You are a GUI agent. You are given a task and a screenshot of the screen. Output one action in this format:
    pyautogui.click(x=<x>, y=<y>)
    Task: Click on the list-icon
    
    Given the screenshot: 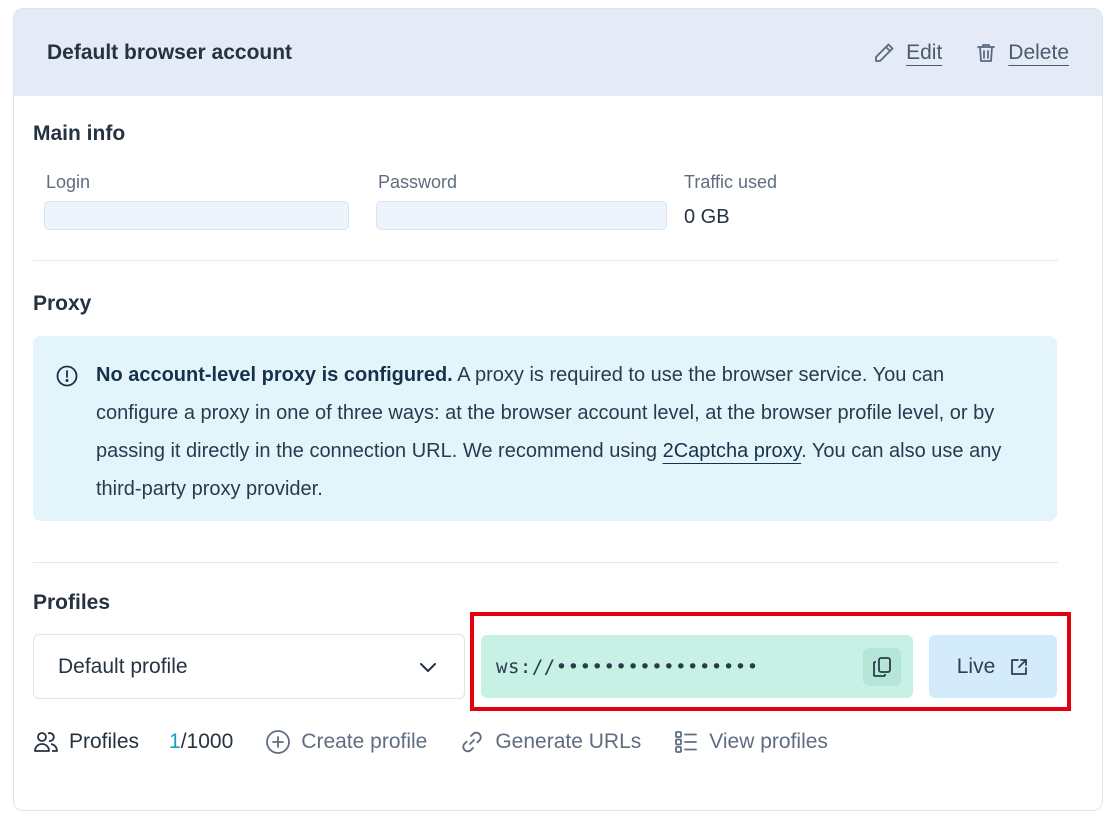 What is the action you would take?
    pyautogui.click(x=686, y=742)
    